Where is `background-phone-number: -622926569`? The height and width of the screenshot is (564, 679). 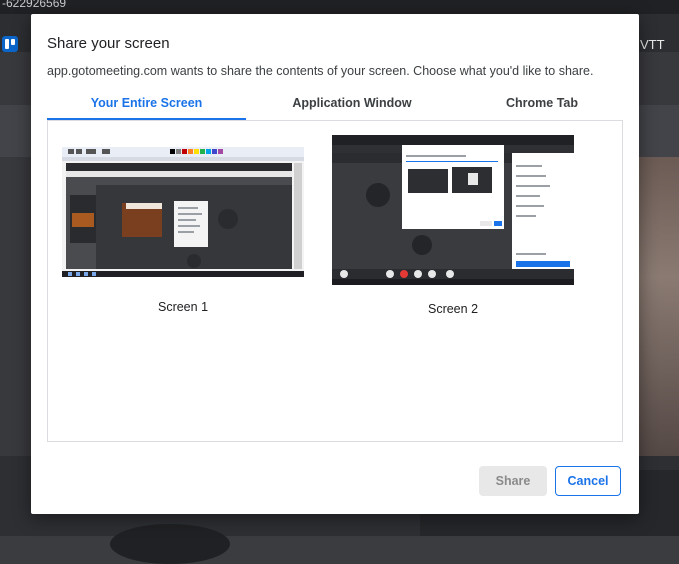
background-phone-number: -622926569 is located at coordinates (34, 5).